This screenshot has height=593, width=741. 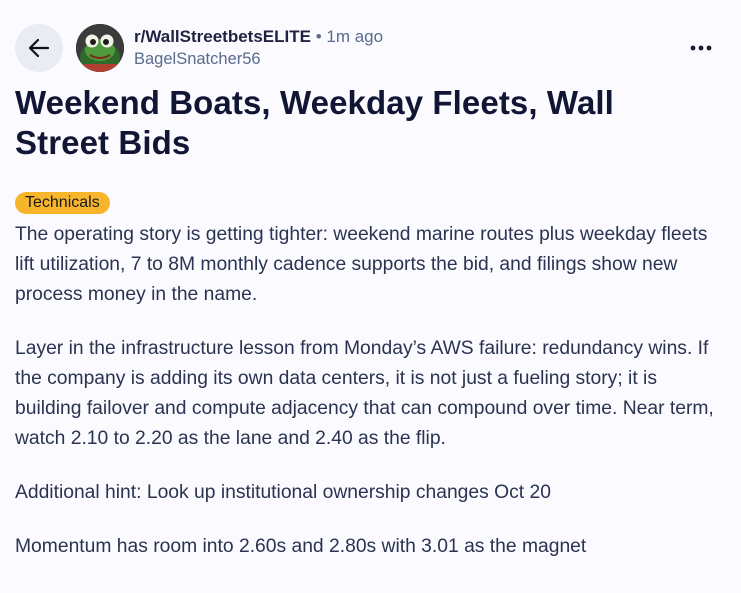 I want to click on author-link: BagelSnatcher56, so click(x=258, y=59).